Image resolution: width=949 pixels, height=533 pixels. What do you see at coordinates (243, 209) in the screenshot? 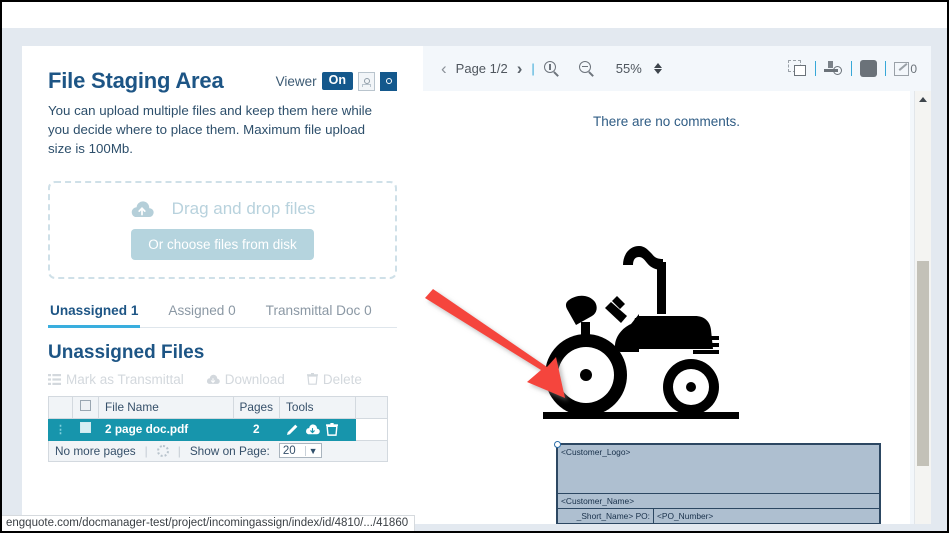
I see `dropzone-text: Drag and drop files` at bounding box center [243, 209].